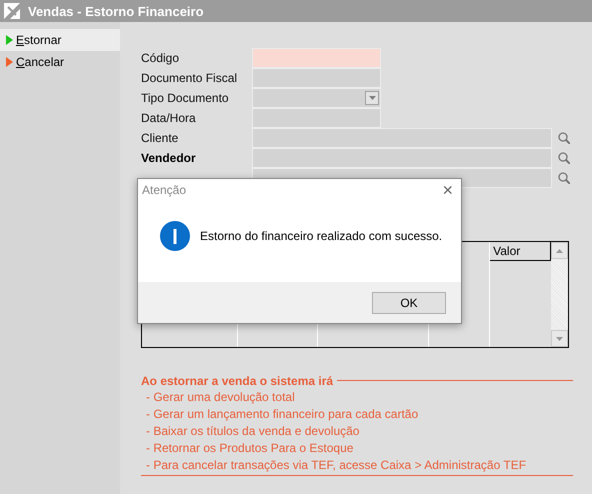  What do you see at coordinates (189, 78) in the screenshot?
I see `field-label: Documento Fiscal` at bounding box center [189, 78].